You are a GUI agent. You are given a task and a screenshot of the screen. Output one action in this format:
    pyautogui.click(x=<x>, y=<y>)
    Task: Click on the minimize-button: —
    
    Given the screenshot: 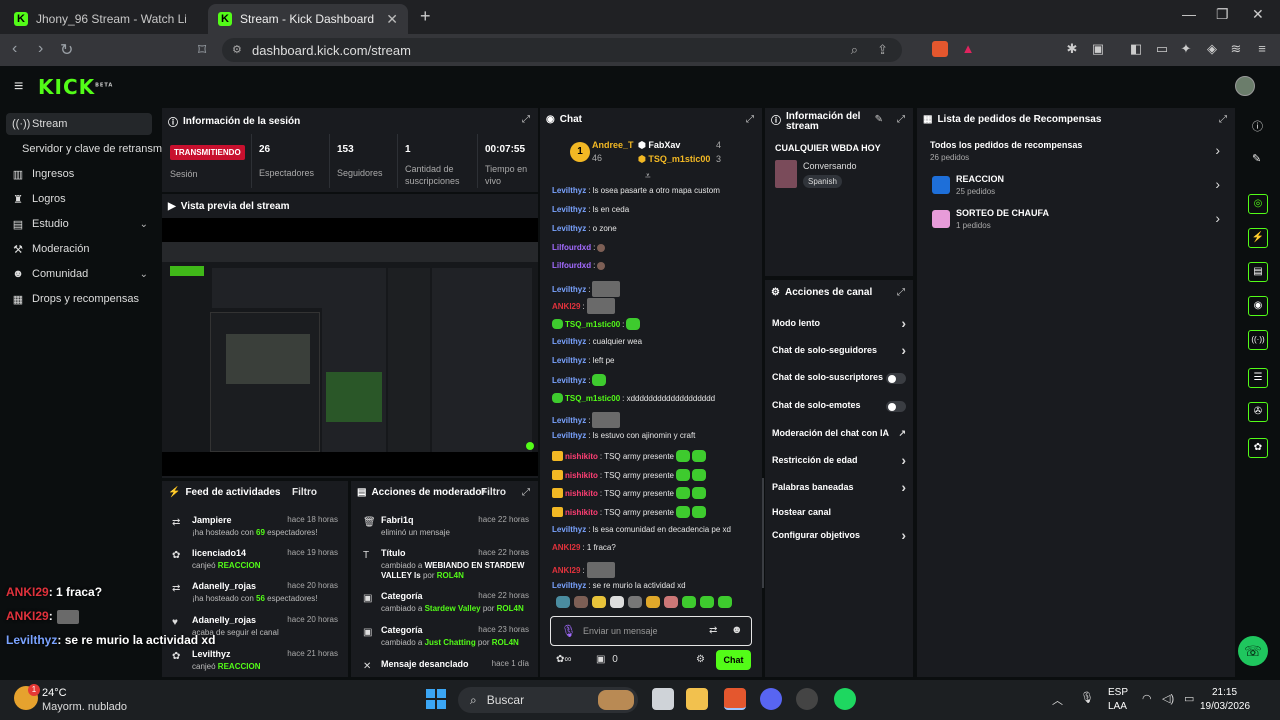 What is the action you would take?
    pyautogui.click(x=1189, y=14)
    